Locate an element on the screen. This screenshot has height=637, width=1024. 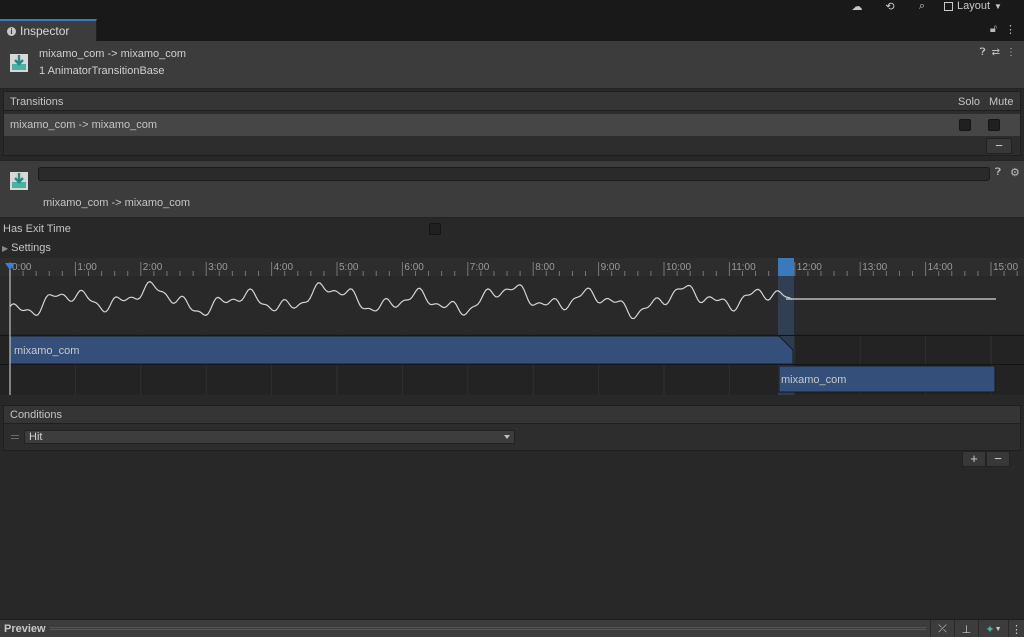
transition-row-label: mixamo_com -> mixamo_com is located at coordinates (84, 125).